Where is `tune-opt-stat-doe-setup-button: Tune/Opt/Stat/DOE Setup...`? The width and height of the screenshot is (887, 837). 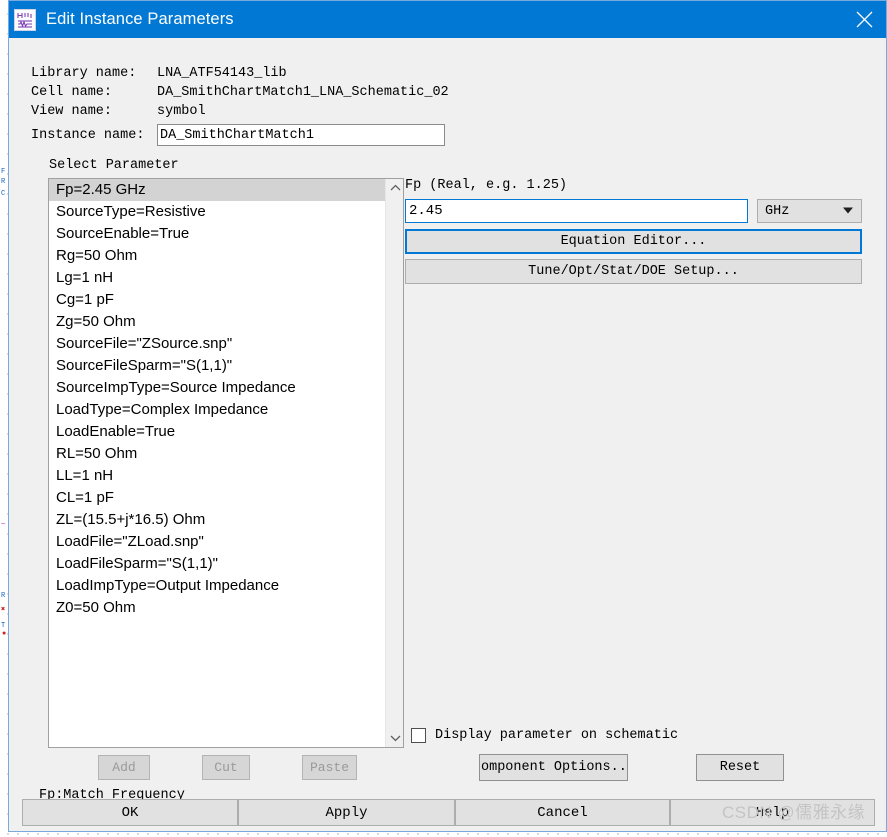
tune-opt-stat-doe-setup-button: Tune/Opt/Stat/DOE Setup... is located at coordinates (633, 271).